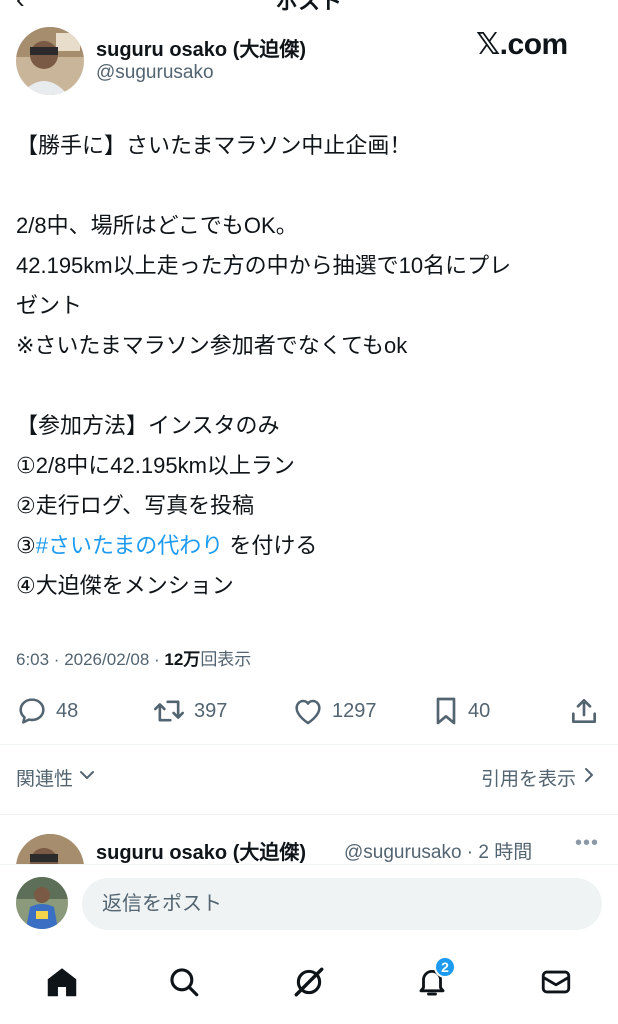  I want to click on reply-button: 48, so click(47, 711).